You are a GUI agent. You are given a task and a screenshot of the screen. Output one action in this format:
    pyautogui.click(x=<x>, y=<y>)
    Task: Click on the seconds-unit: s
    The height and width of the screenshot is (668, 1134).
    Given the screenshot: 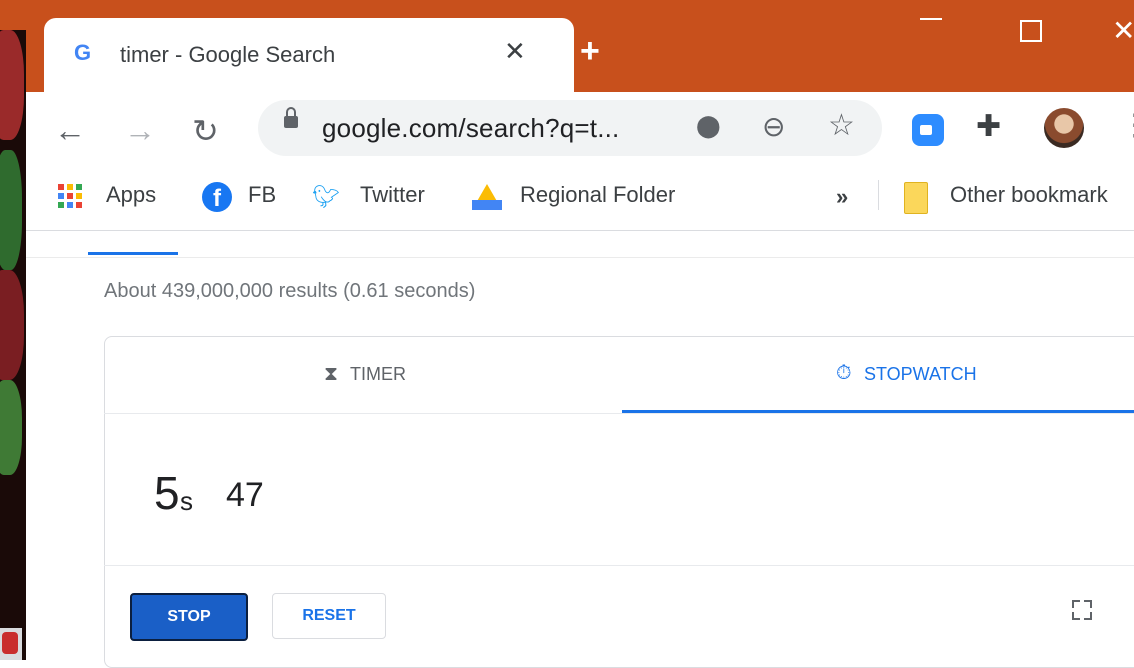 What is the action you would take?
    pyautogui.click(x=186, y=501)
    